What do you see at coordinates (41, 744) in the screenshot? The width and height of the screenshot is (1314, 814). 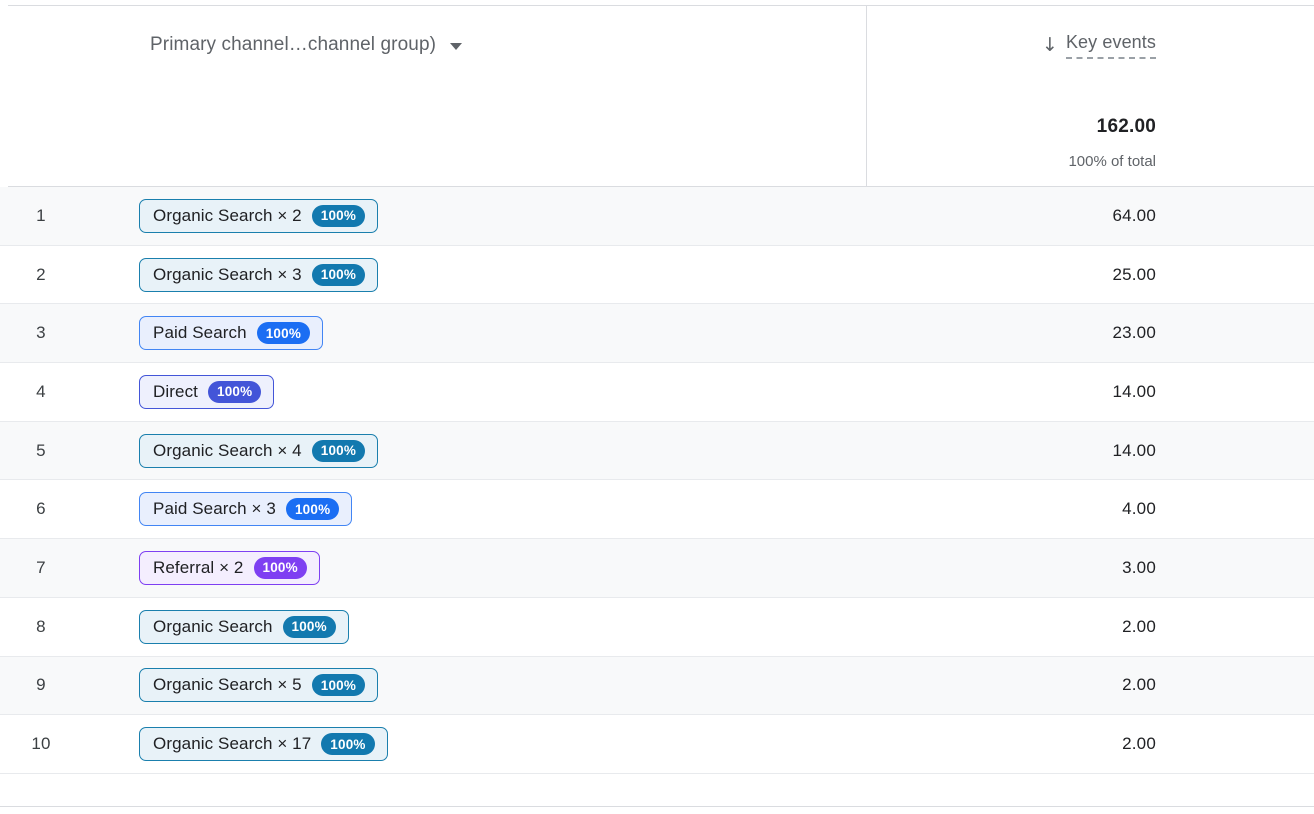 I see `row-index: 10` at bounding box center [41, 744].